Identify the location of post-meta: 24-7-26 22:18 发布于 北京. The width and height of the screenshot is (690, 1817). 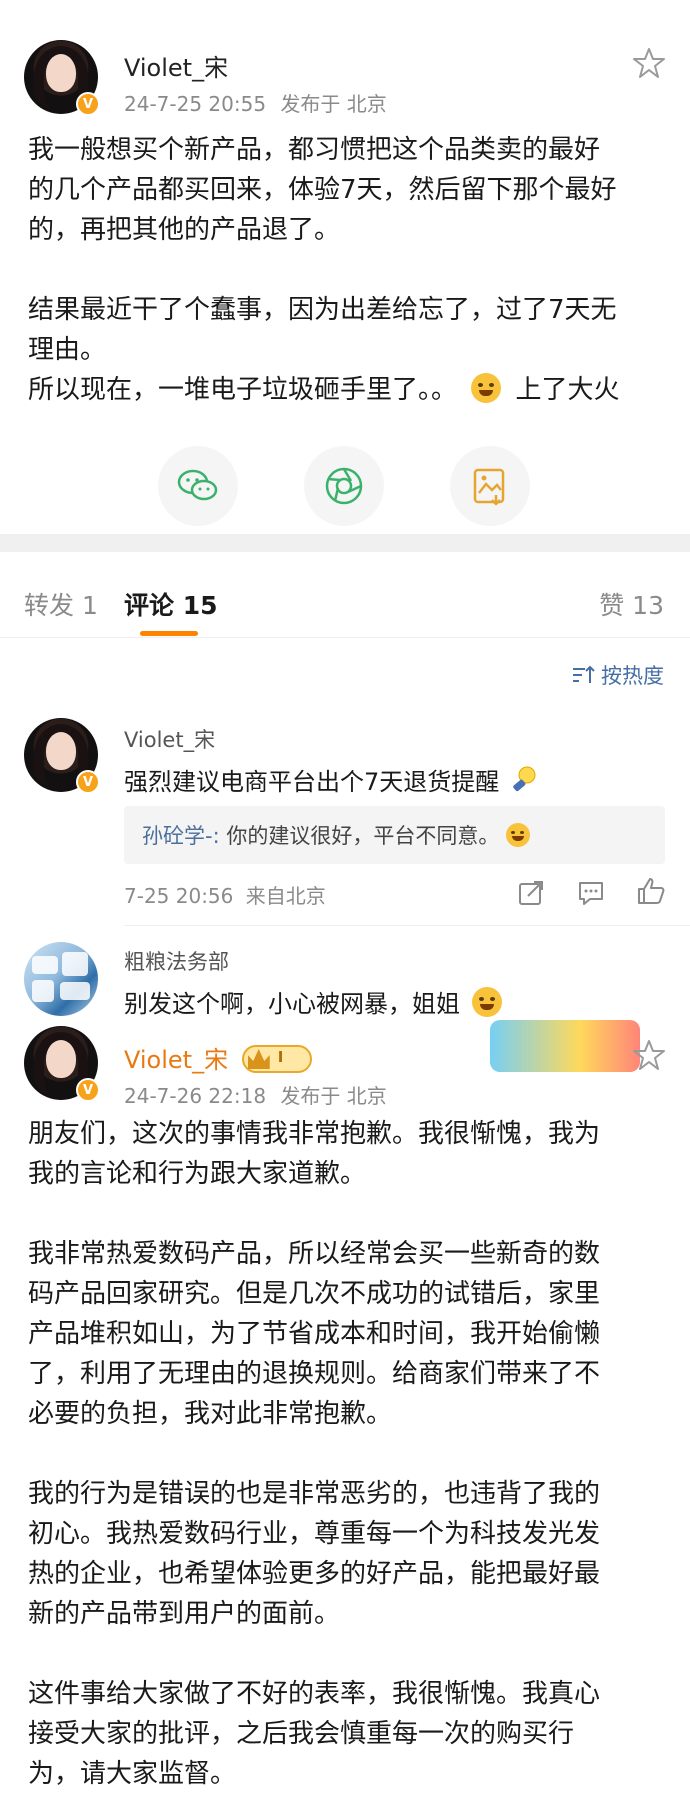
(255, 1094).